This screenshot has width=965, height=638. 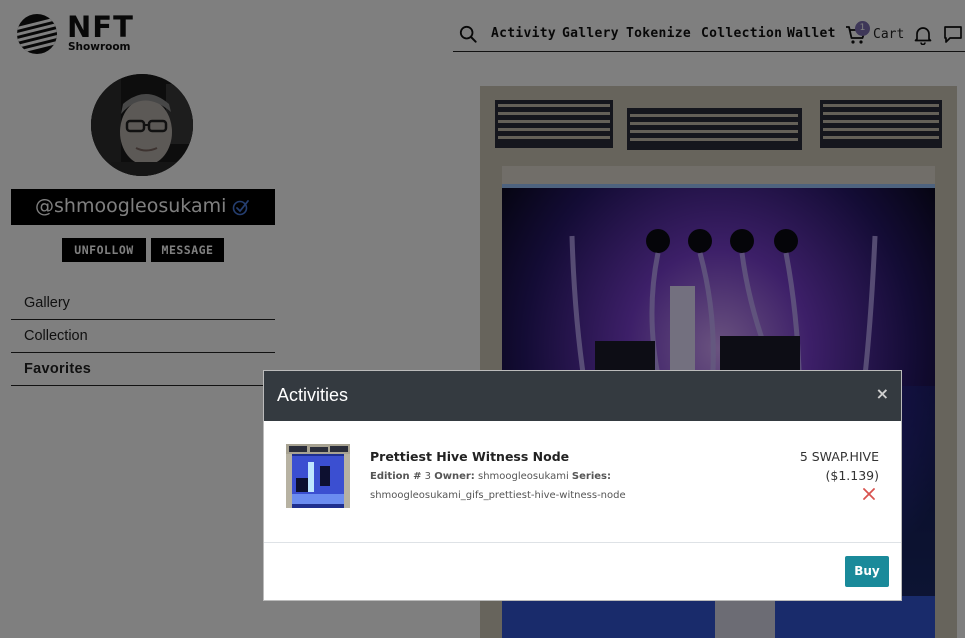 What do you see at coordinates (582, 396) in the screenshot?
I see `modal-header: Activities ×` at bounding box center [582, 396].